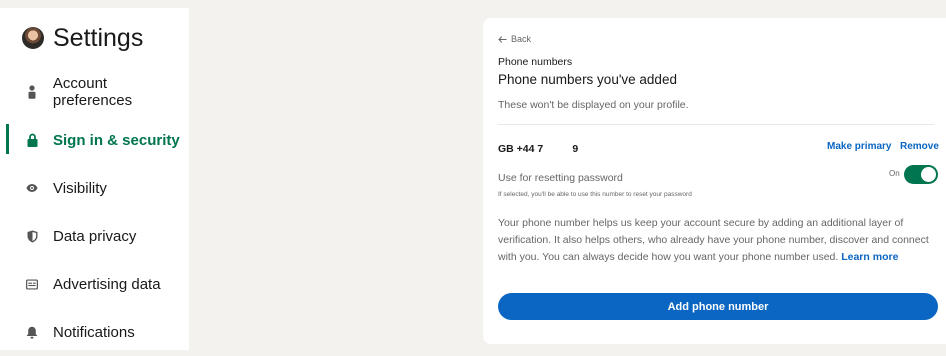  Describe the element at coordinates (859, 146) in the screenshot. I see `make-primary-link: Make primary` at that location.